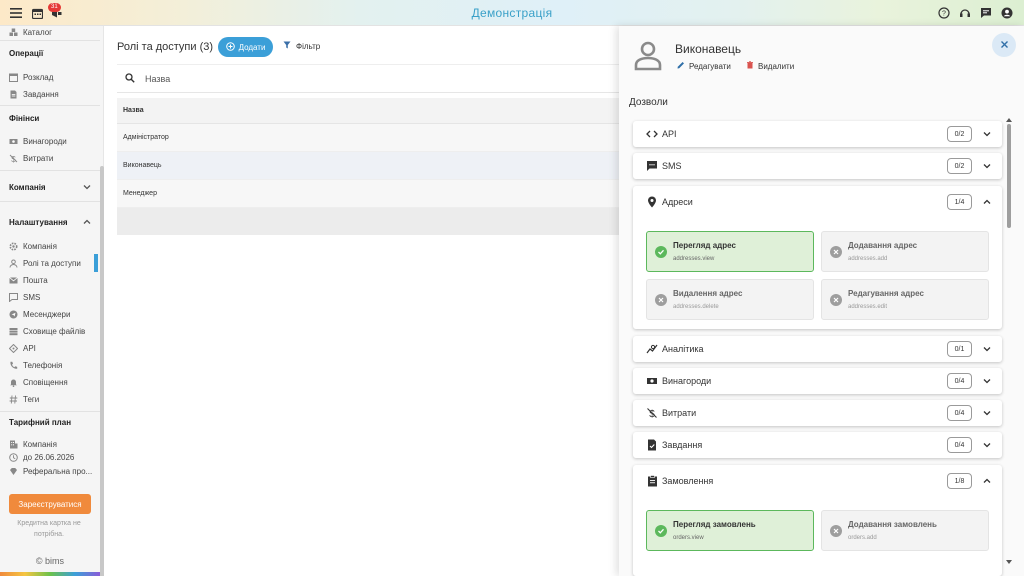 The height and width of the screenshot is (576, 1024). Describe the element at coordinates (13, 263) in the screenshot. I see `person-icon` at that location.